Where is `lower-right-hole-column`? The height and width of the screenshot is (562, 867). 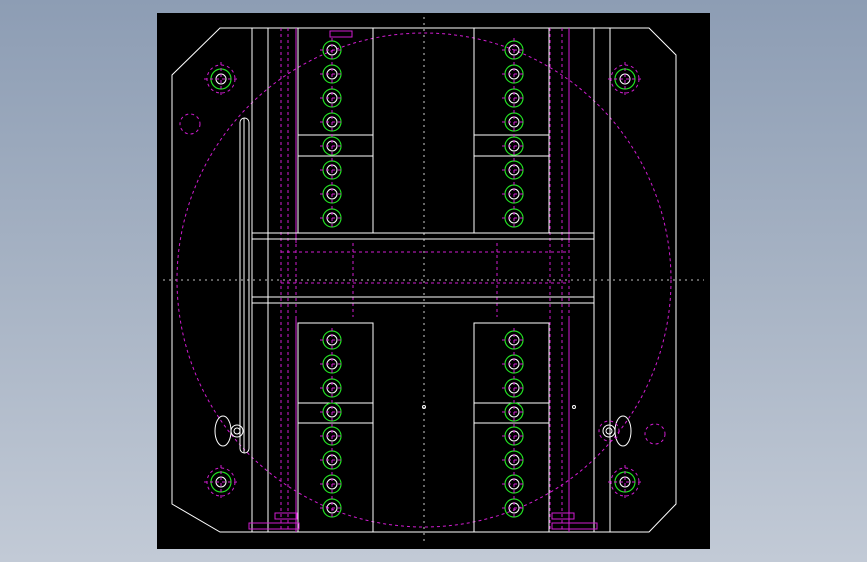
lower-right-hole-column is located at coordinates (514, 424).